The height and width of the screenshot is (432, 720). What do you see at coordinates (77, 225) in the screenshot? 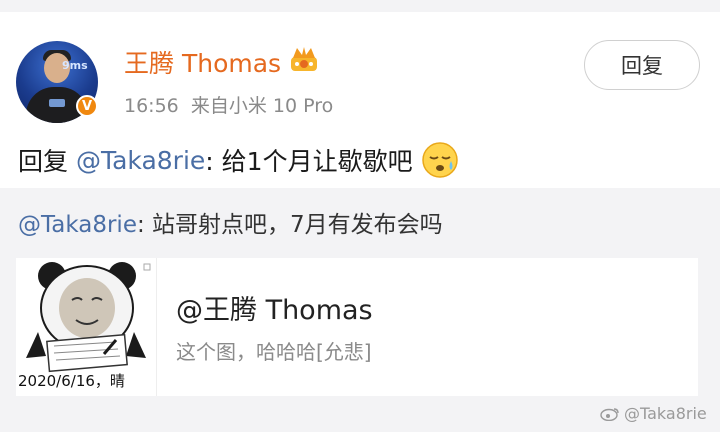
I see `quote-mention: @Taka8rie` at bounding box center [77, 225].